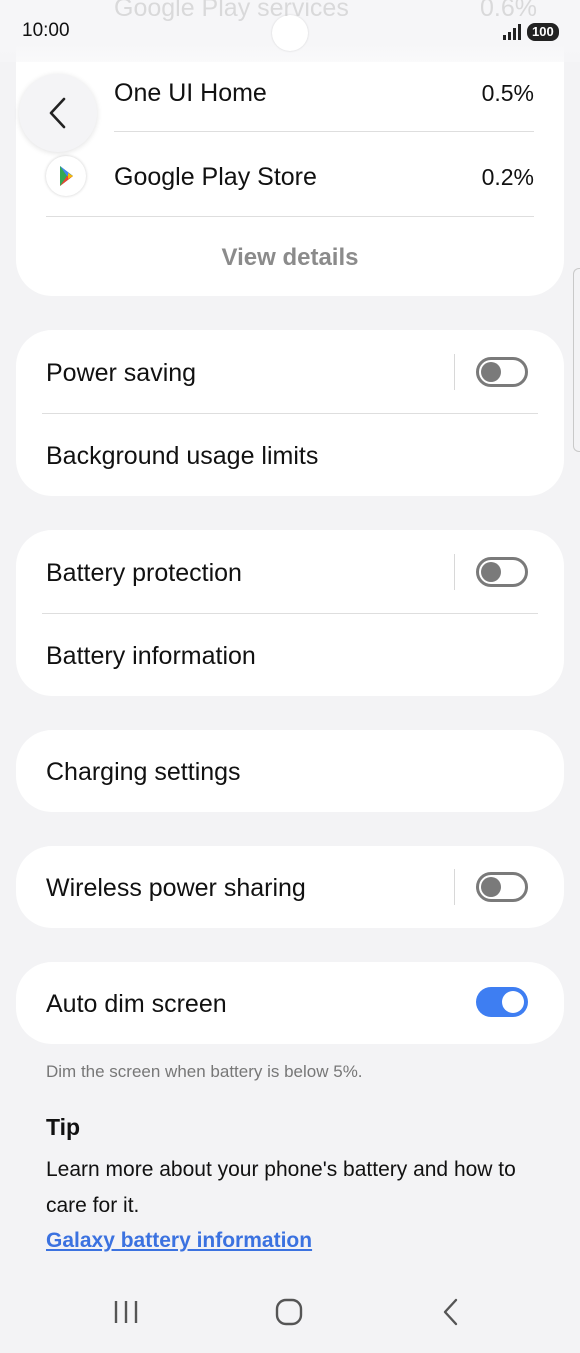 The width and height of the screenshot is (580, 1353). What do you see at coordinates (290, 655) in the screenshot?
I see `battery-information-row: Battery information` at bounding box center [290, 655].